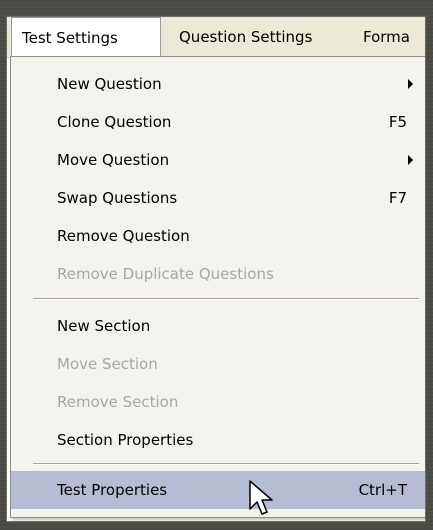  What do you see at coordinates (218, 160) in the screenshot?
I see `menu-item-move-question: Move Question` at bounding box center [218, 160].